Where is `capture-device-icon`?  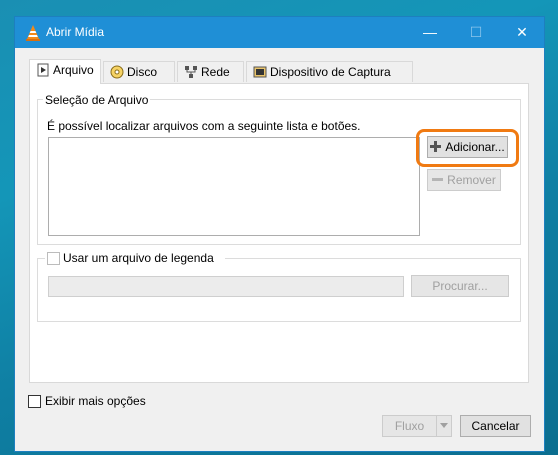 capture-device-icon is located at coordinates (260, 72).